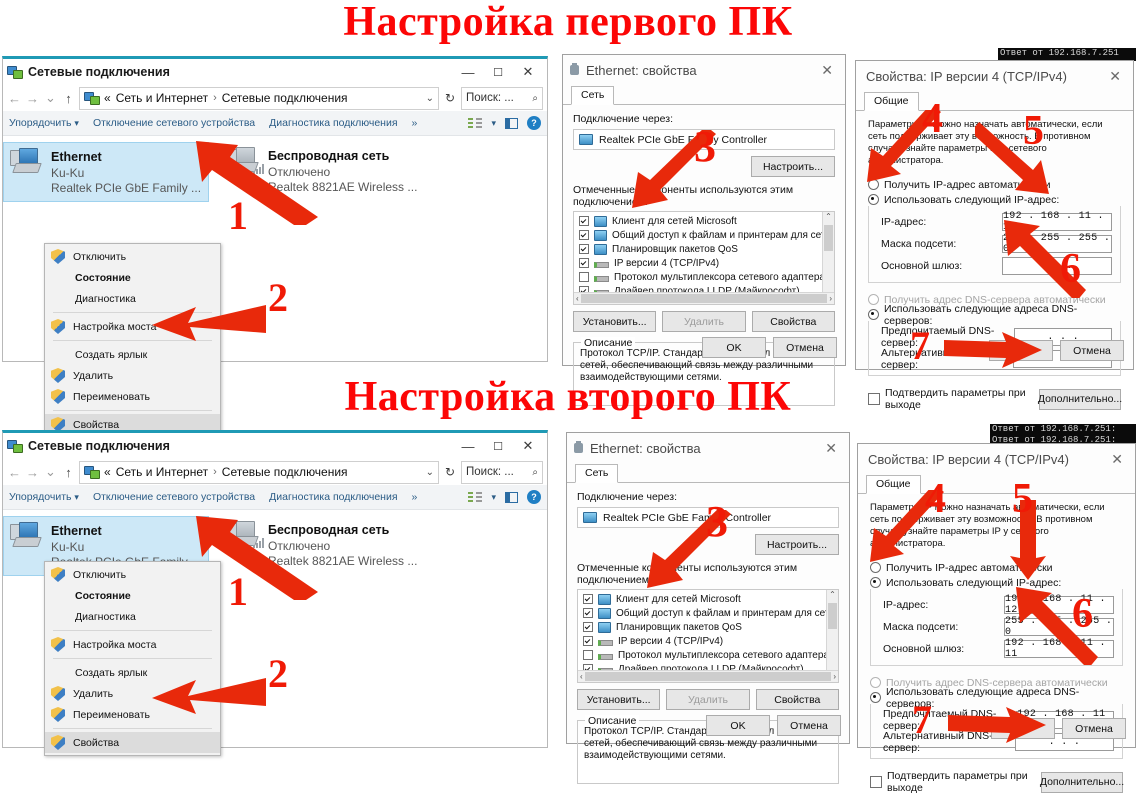 The image size is (1136, 802). I want to click on context-menu-item-properties: Свойства, so click(132, 742).